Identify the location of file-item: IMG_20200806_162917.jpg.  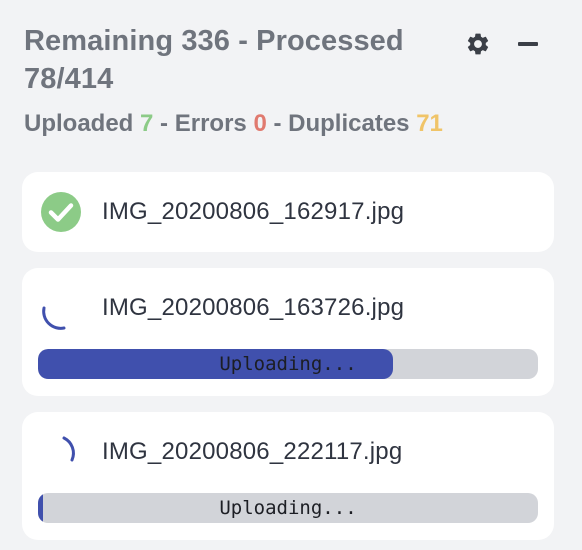
(288, 212).